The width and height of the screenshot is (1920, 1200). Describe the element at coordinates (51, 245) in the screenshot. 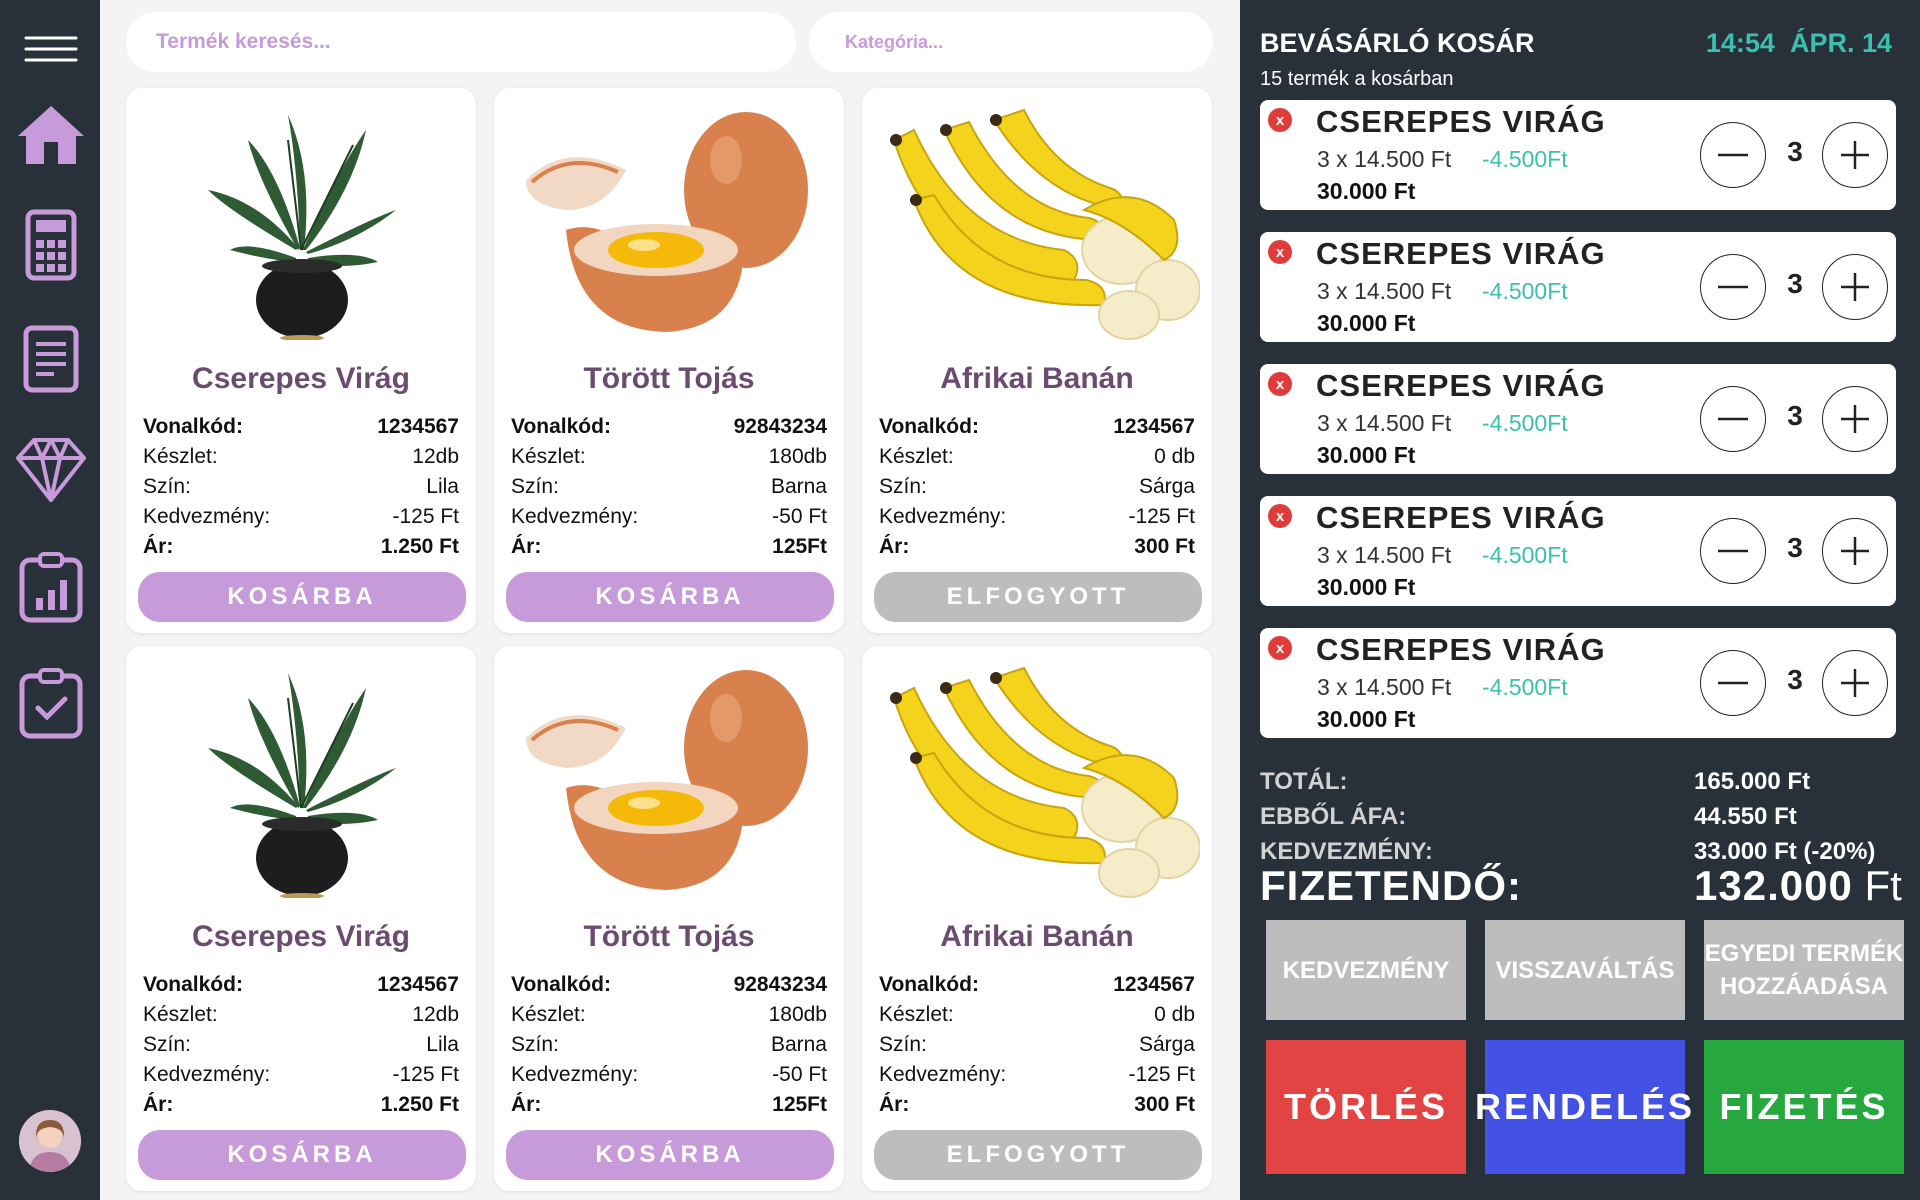

I see `calculator-icon` at that location.